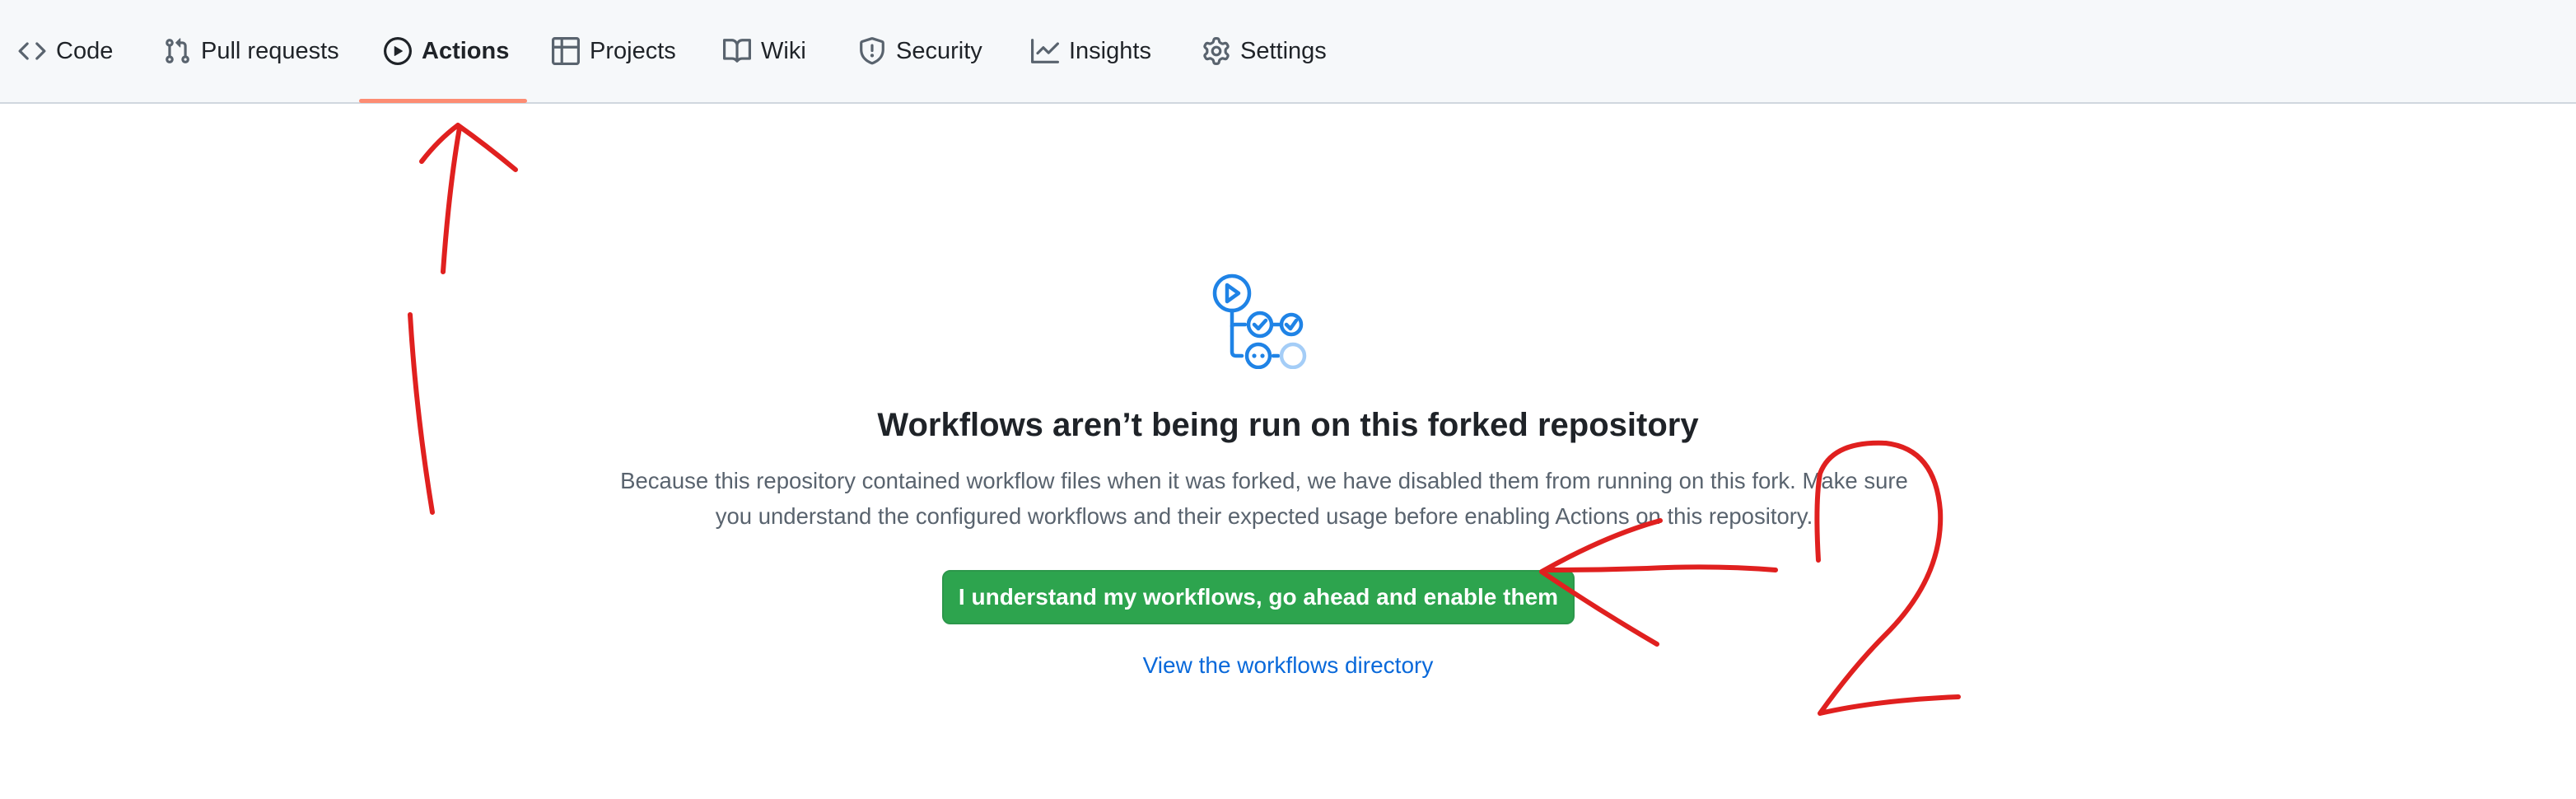 This screenshot has width=2576, height=799. Describe the element at coordinates (451, 199) in the screenshot. I see `annotation-arrow-up-shaft` at that location.